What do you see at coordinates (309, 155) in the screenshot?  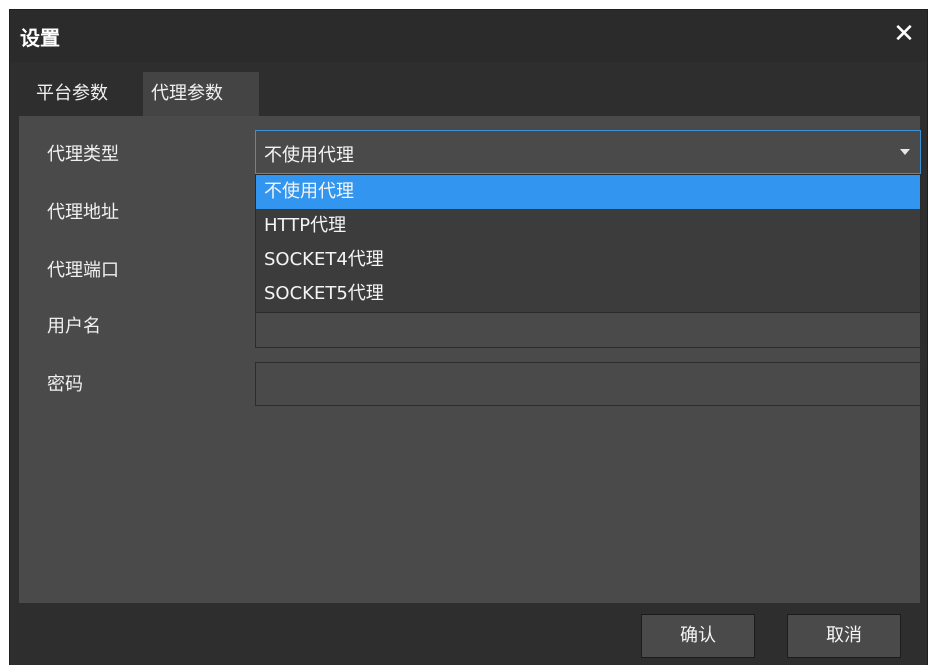 I see `proxy-type-value: 不使用代理` at bounding box center [309, 155].